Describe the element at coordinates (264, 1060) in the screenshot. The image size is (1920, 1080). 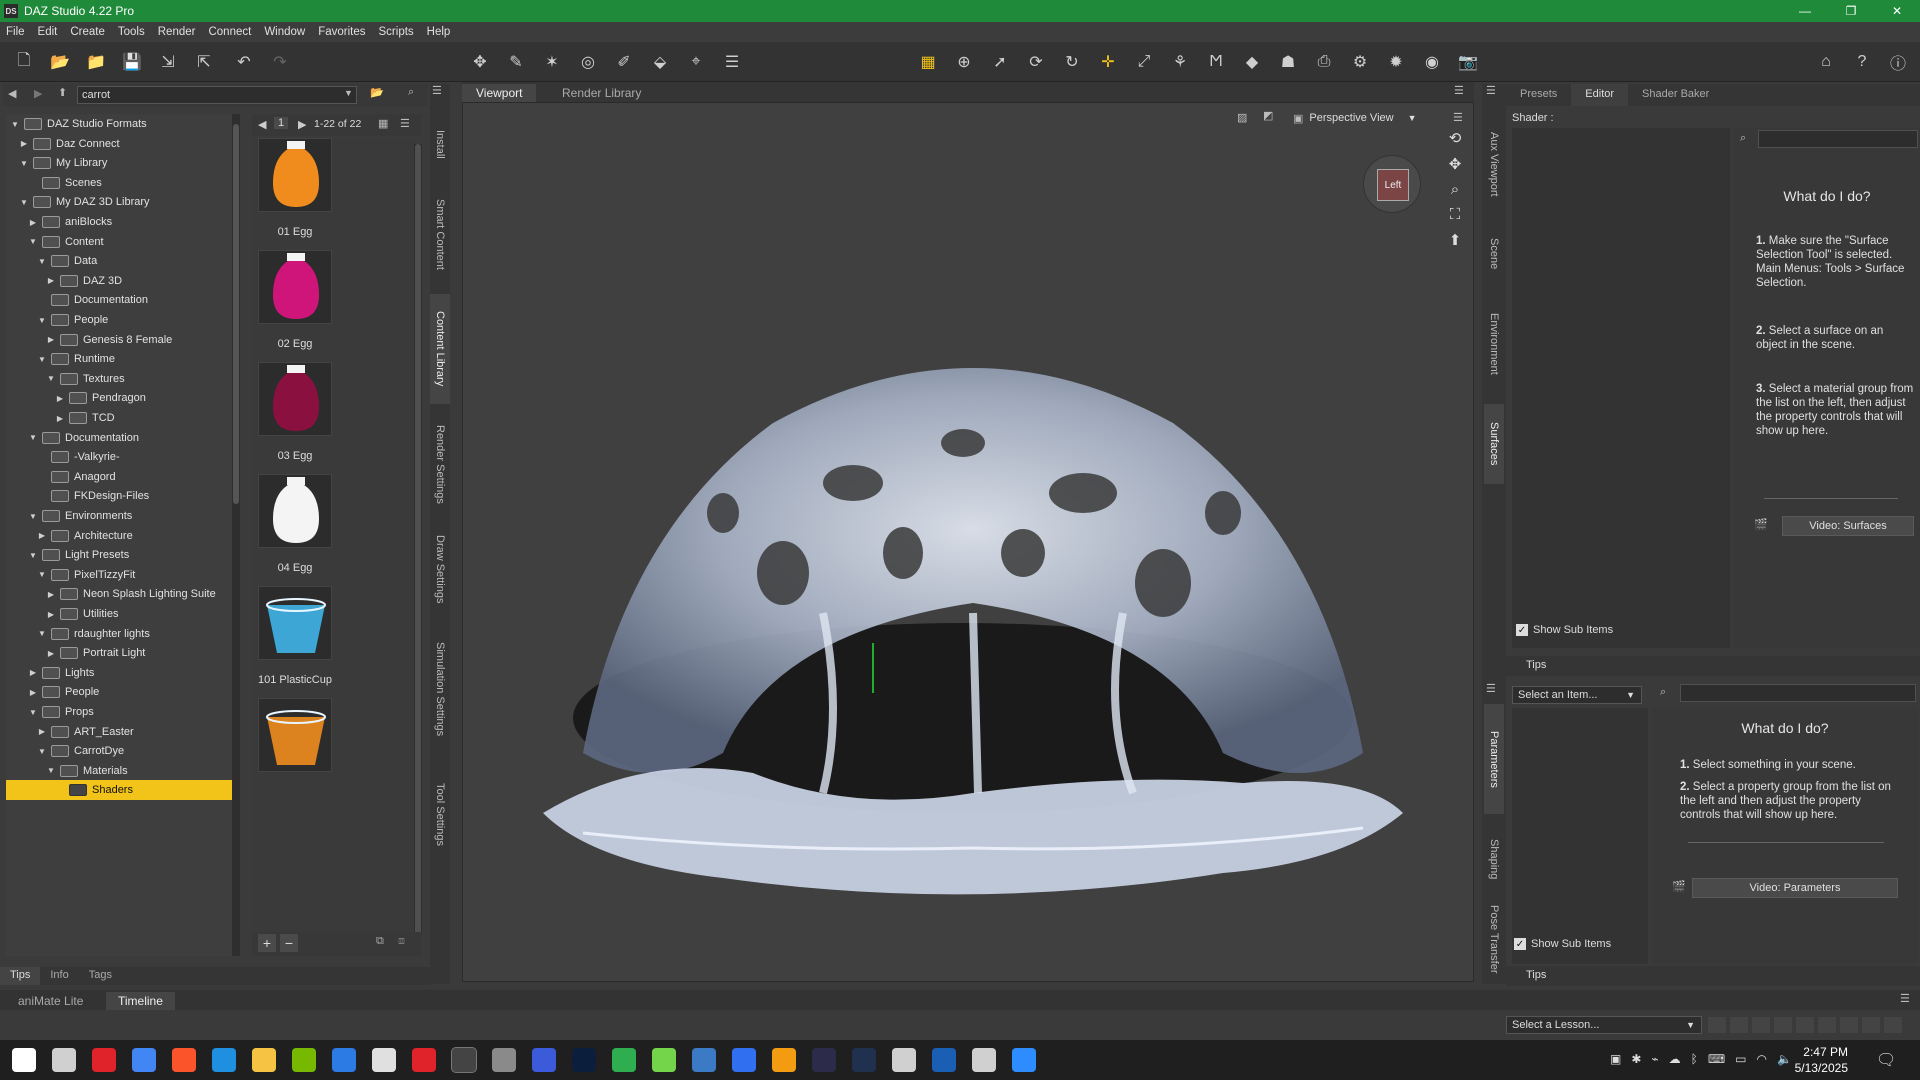
I see `file-explorer-icon` at that location.